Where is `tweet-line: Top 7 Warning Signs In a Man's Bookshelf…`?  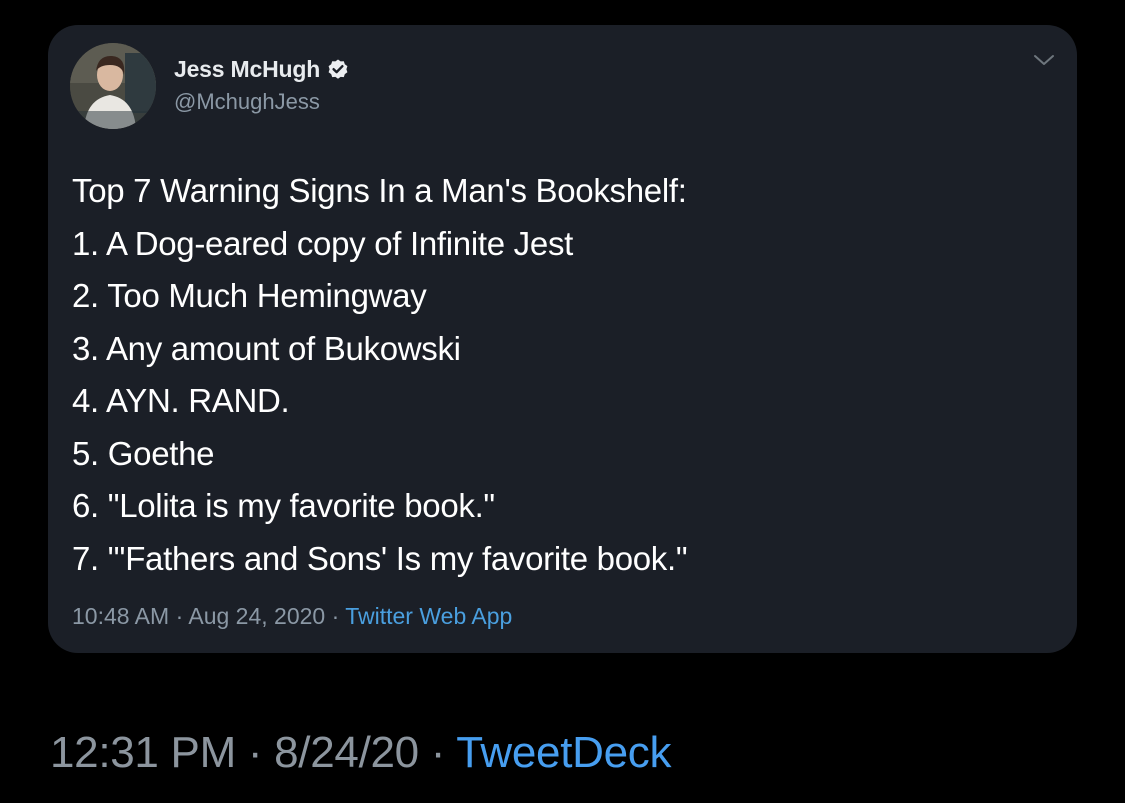
tweet-line: Top 7 Warning Signs In a Man's Bookshelf… is located at coordinates (379, 190).